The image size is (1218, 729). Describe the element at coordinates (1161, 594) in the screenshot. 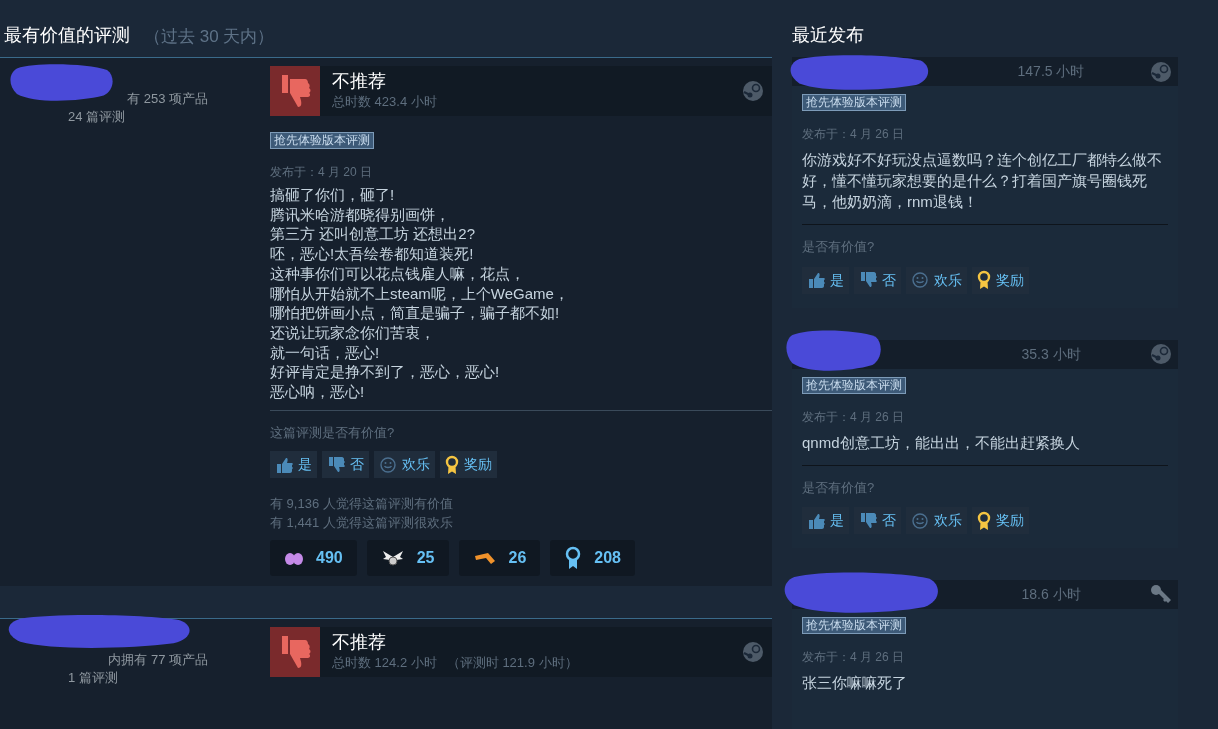

I see `key-icon` at that location.